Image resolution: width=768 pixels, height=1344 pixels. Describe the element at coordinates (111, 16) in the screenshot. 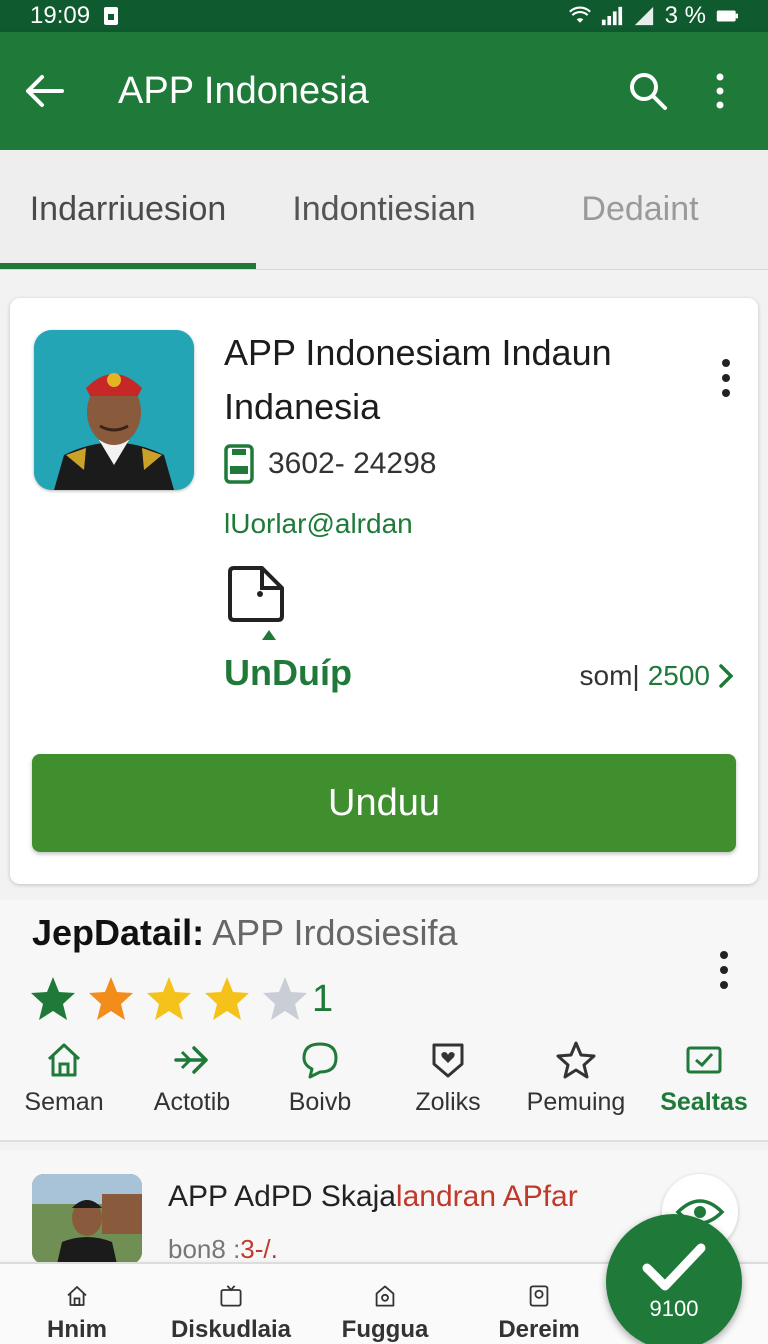

I see `notification-icon` at that location.